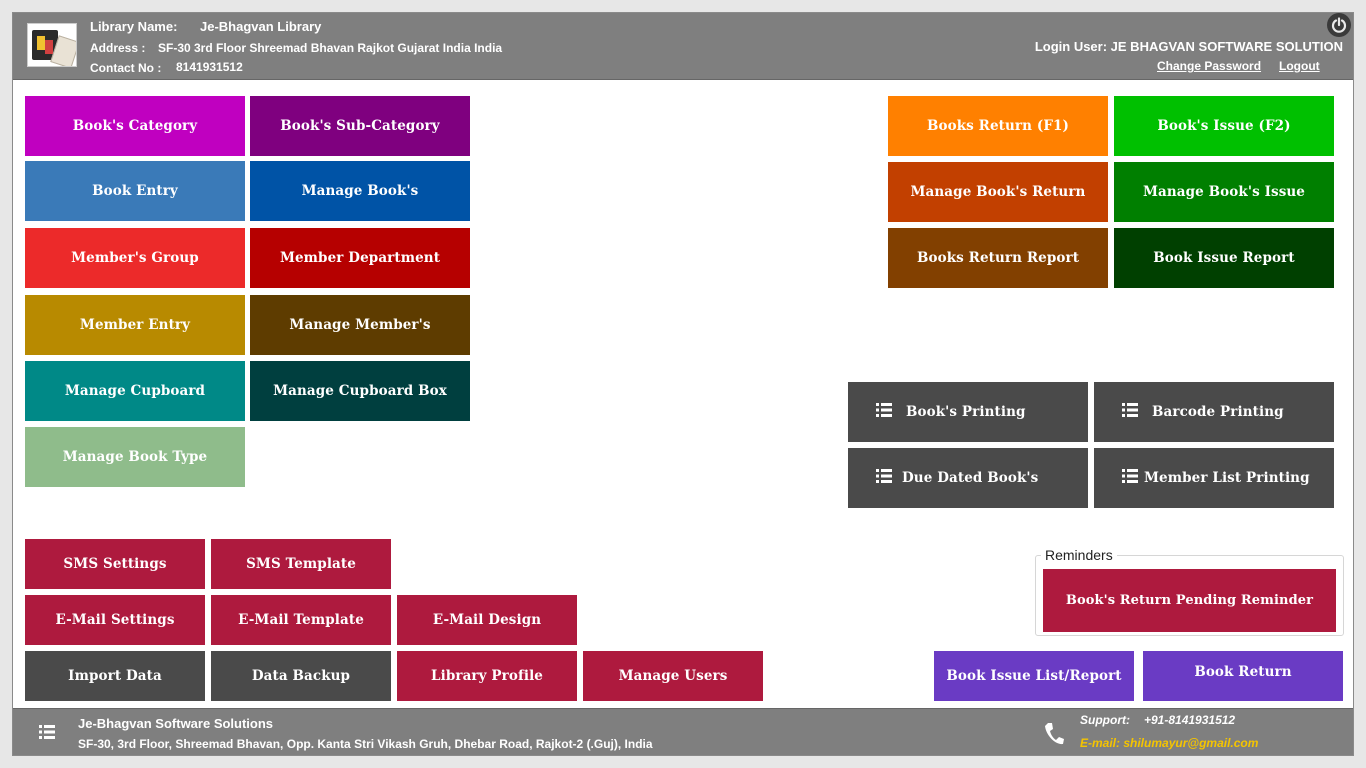 The image size is (1366, 768). What do you see at coordinates (1339, 25) in the screenshot?
I see `power-icon` at bounding box center [1339, 25].